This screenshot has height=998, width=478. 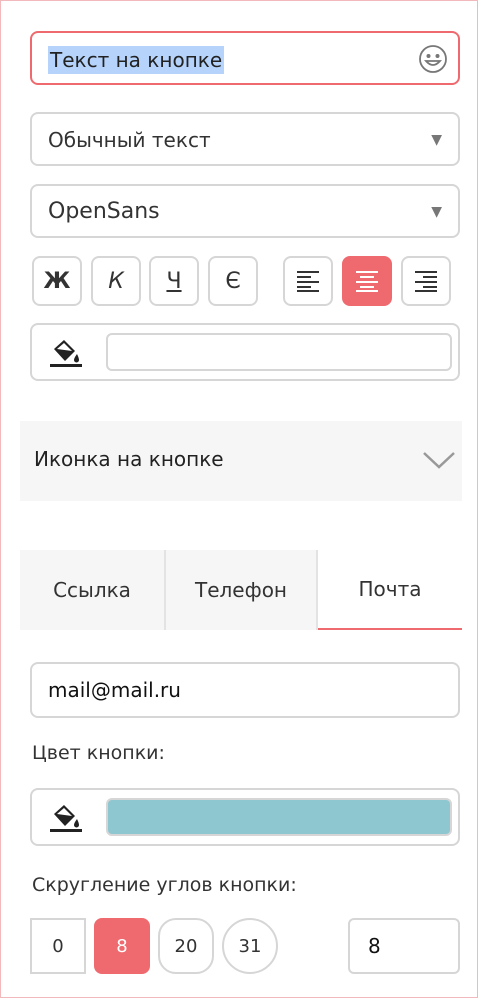 I want to click on tab-phone-label: Телефон, so click(x=241, y=590).